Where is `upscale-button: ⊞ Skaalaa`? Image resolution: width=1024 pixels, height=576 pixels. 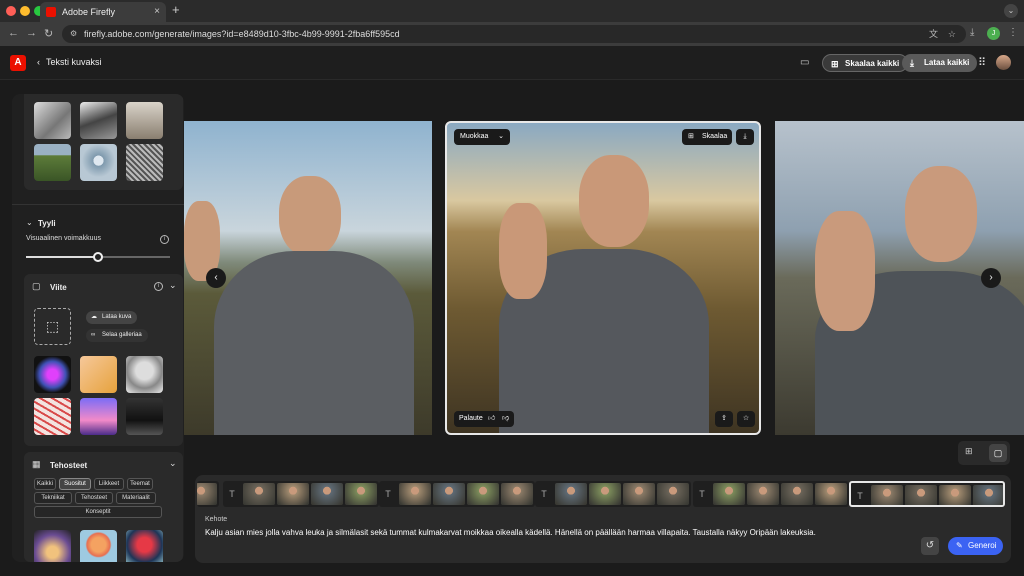
upscale-button: ⊞ Skaalaa is located at coordinates (707, 137).